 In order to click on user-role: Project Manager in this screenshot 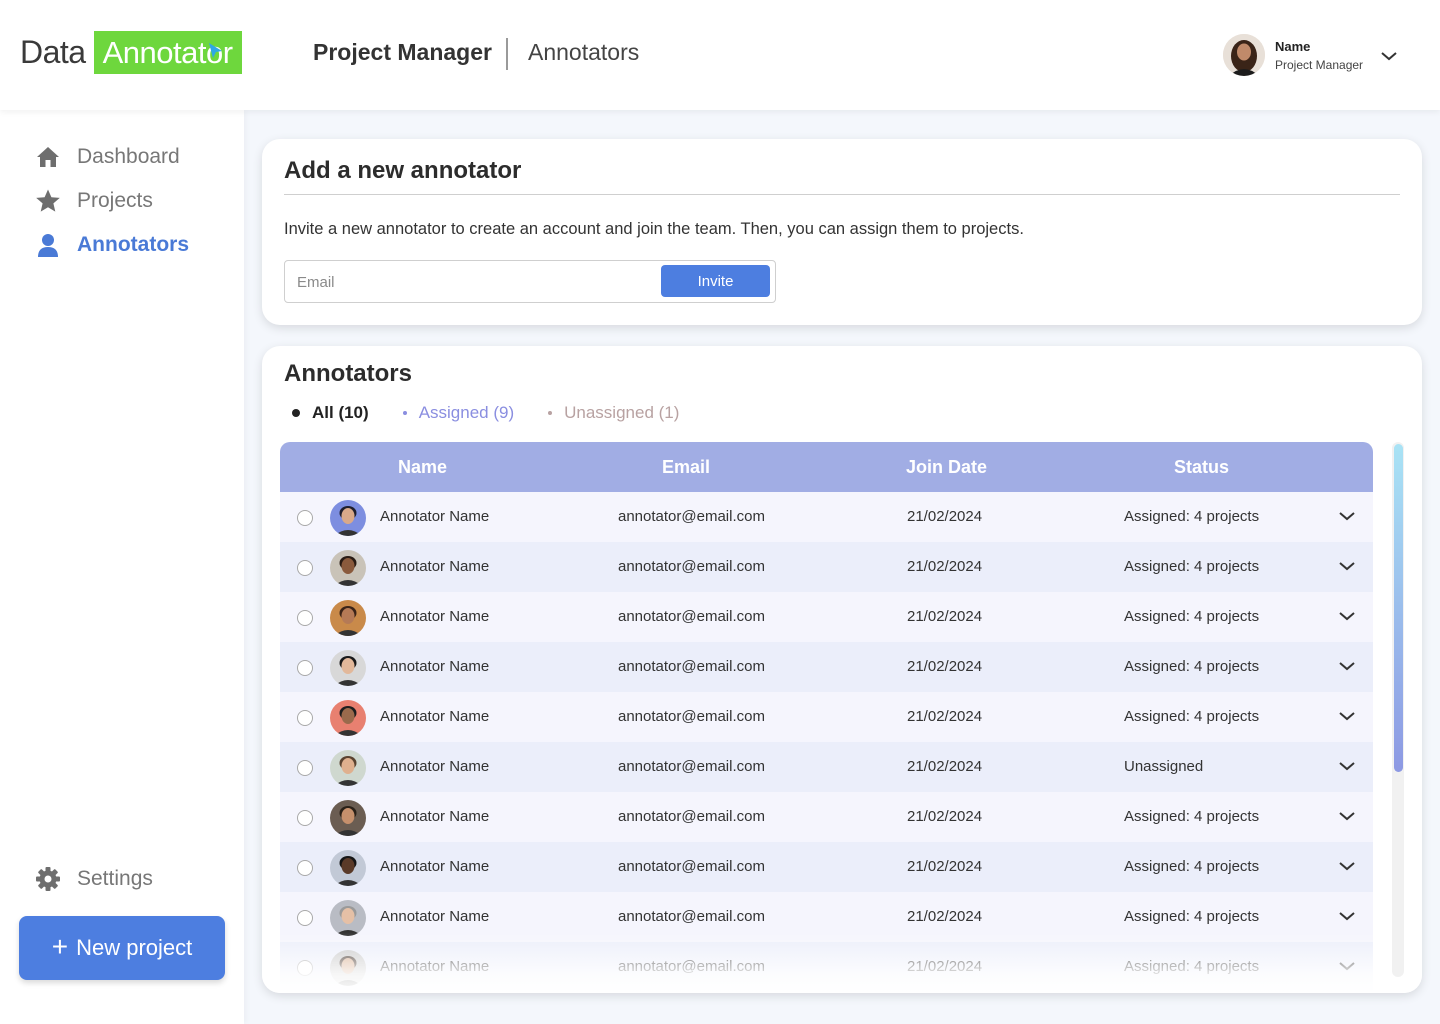, I will do `click(1319, 64)`.